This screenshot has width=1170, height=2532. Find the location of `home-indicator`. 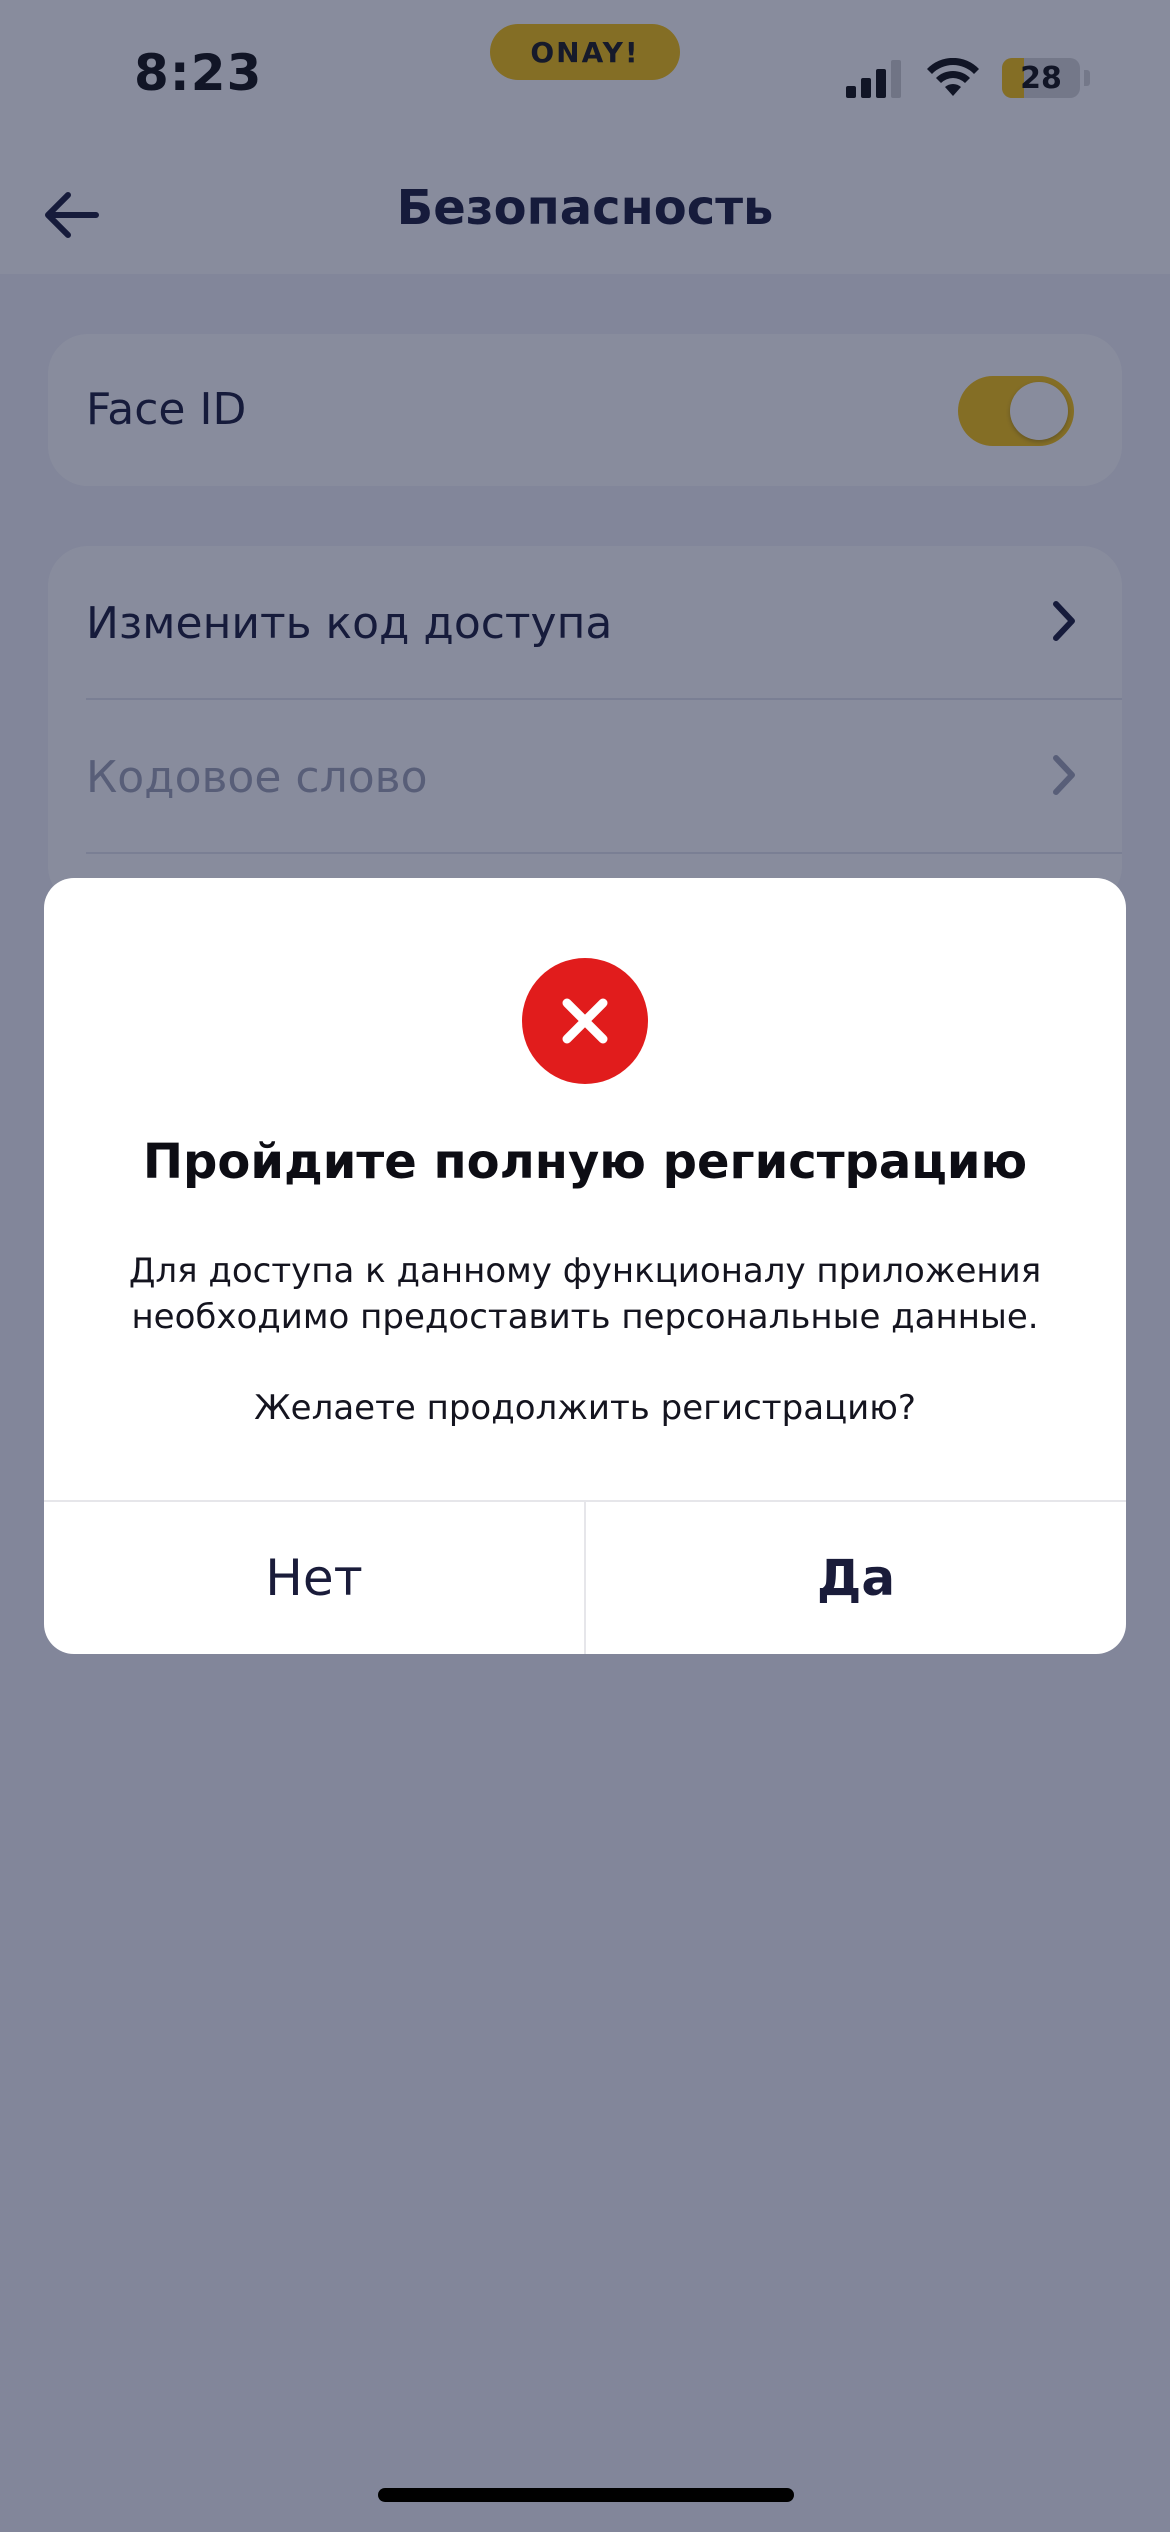

home-indicator is located at coordinates (586, 2495).